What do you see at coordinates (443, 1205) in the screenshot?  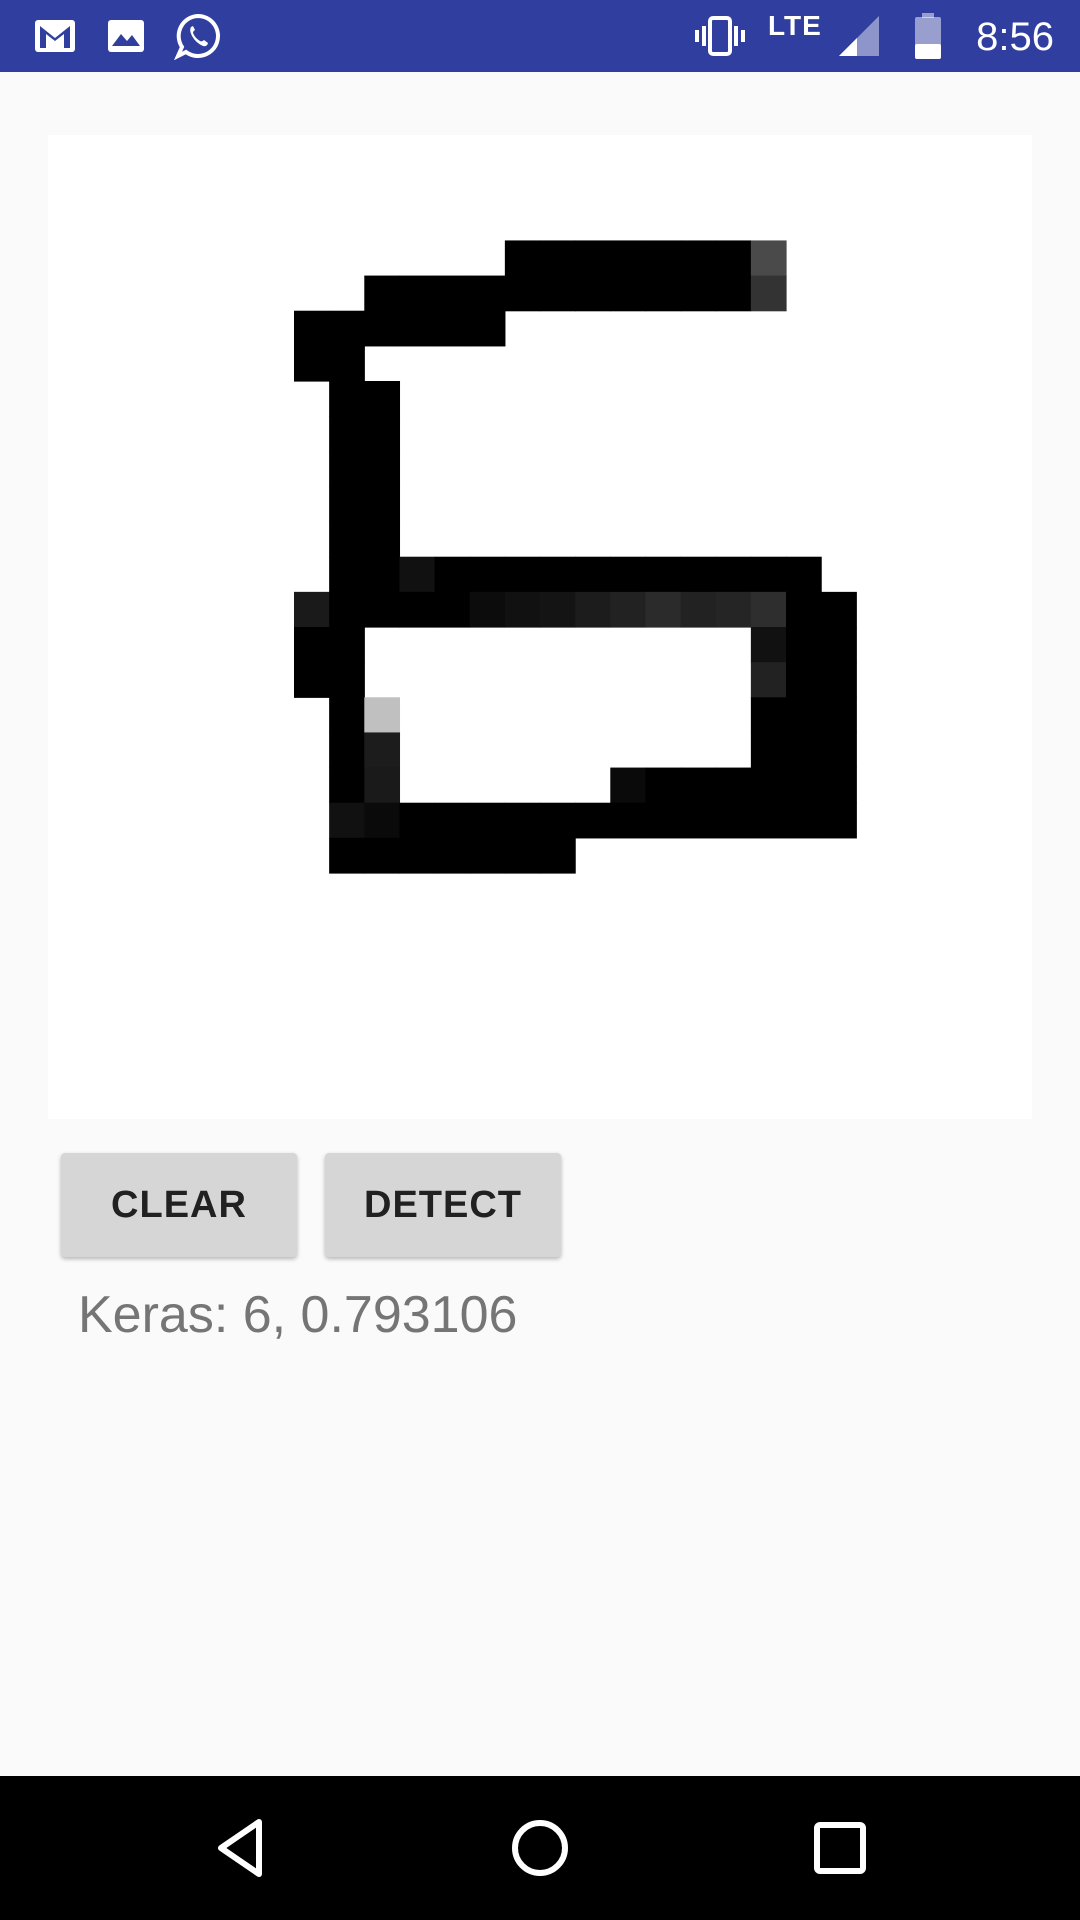 I see `detect-button: DETECT` at bounding box center [443, 1205].